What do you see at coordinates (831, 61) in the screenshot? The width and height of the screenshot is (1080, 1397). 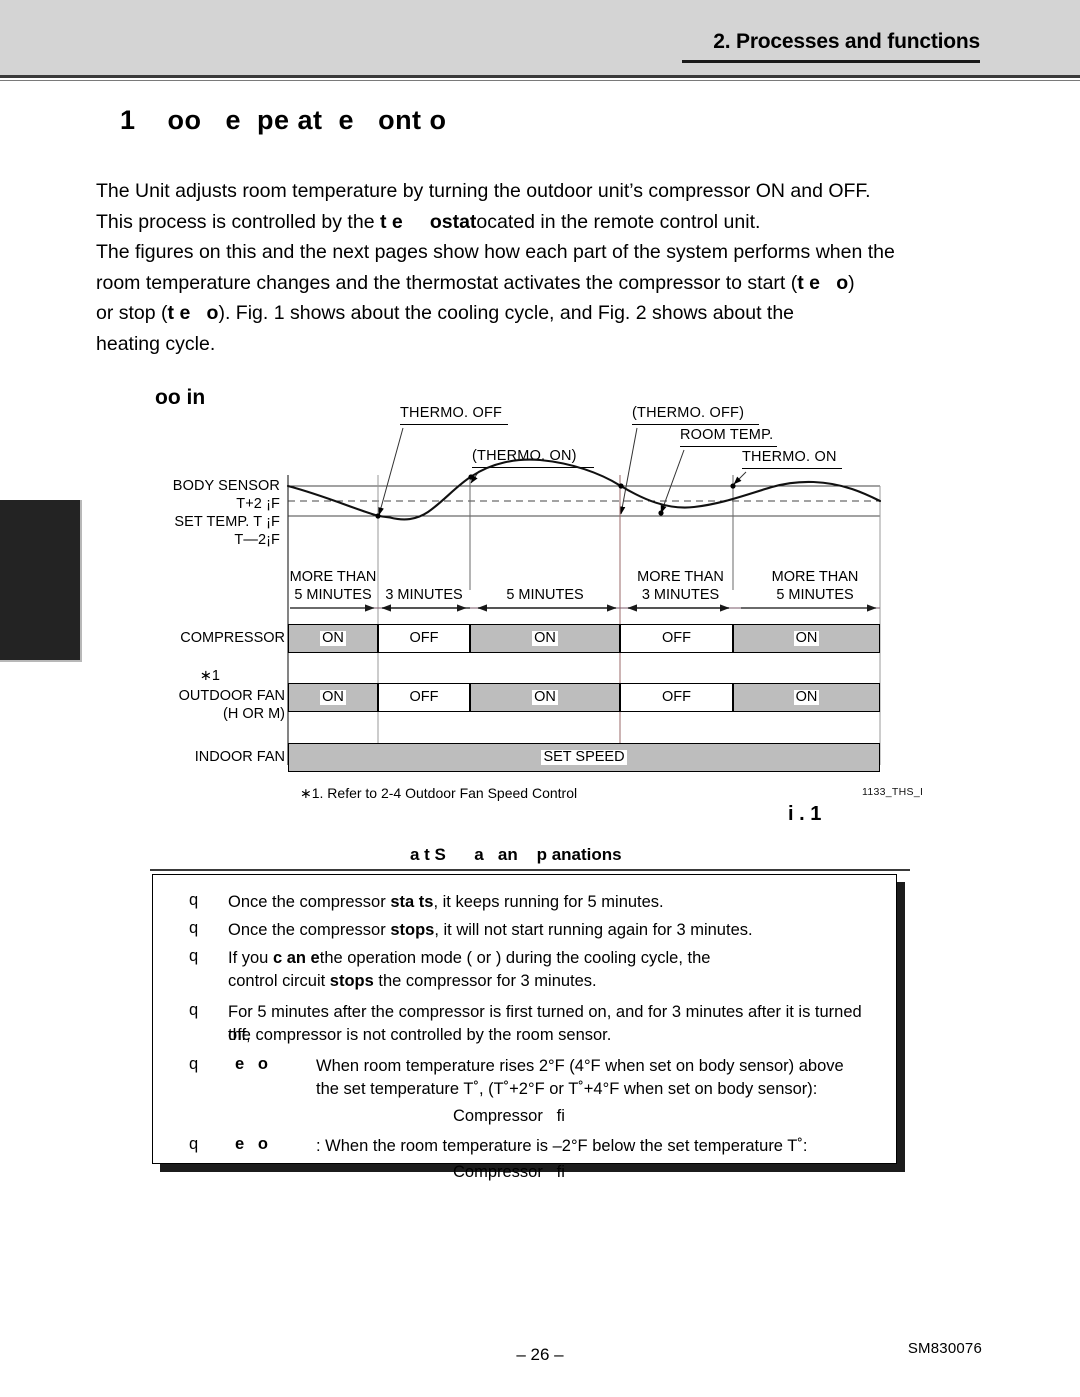 I see `header-section-underline` at bounding box center [831, 61].